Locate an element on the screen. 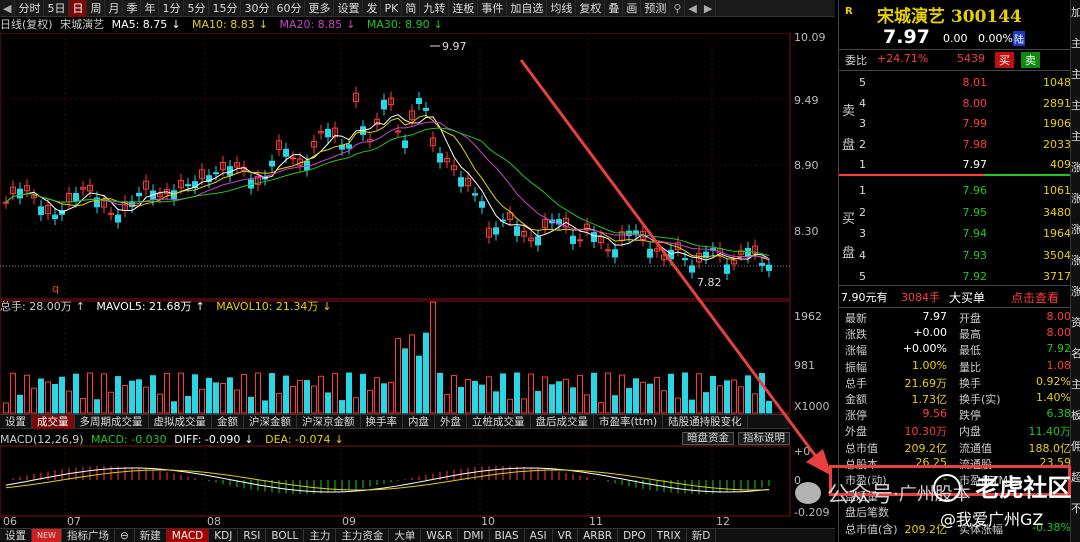 The height and width of the screenshot is (542, 1080). bottom-tab: NEW is located at coordinates (47, 535).